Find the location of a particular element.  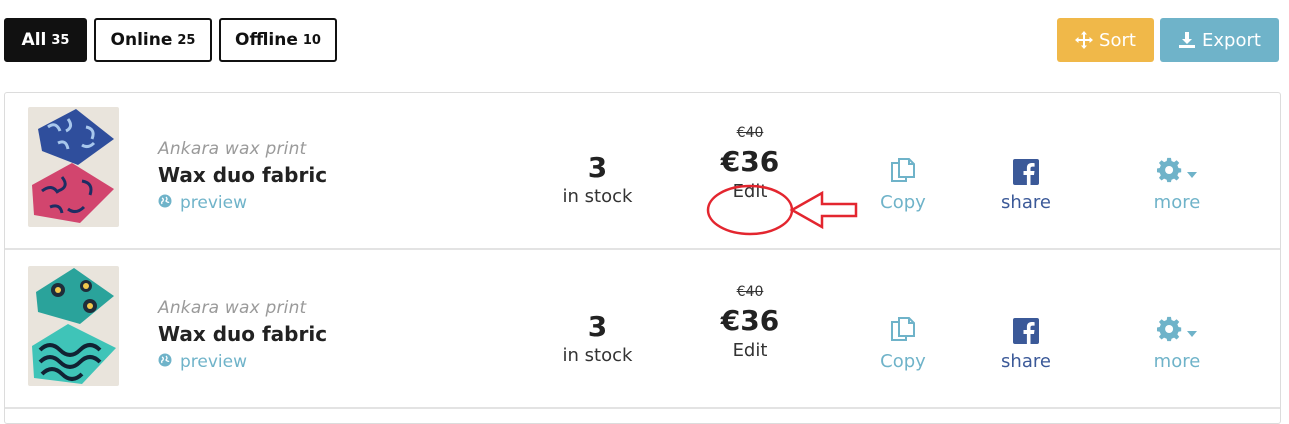

filter-all-label: All is located at coordinates (34, 40).